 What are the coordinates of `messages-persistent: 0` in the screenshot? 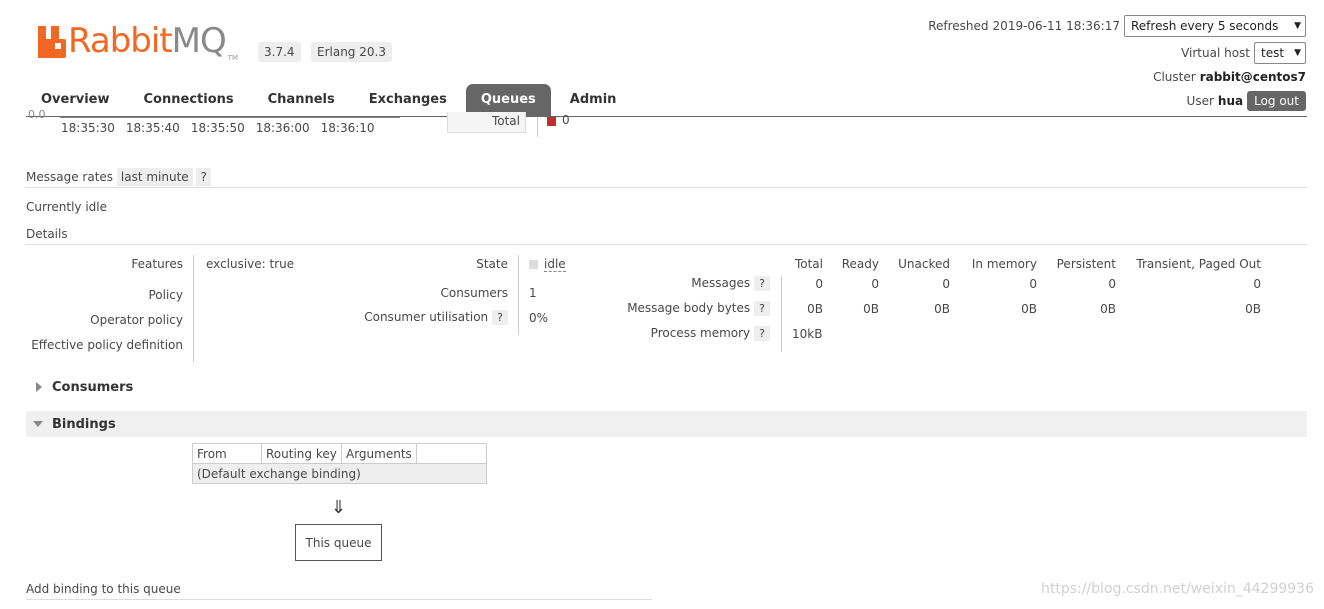 It's located at (1112, 284).